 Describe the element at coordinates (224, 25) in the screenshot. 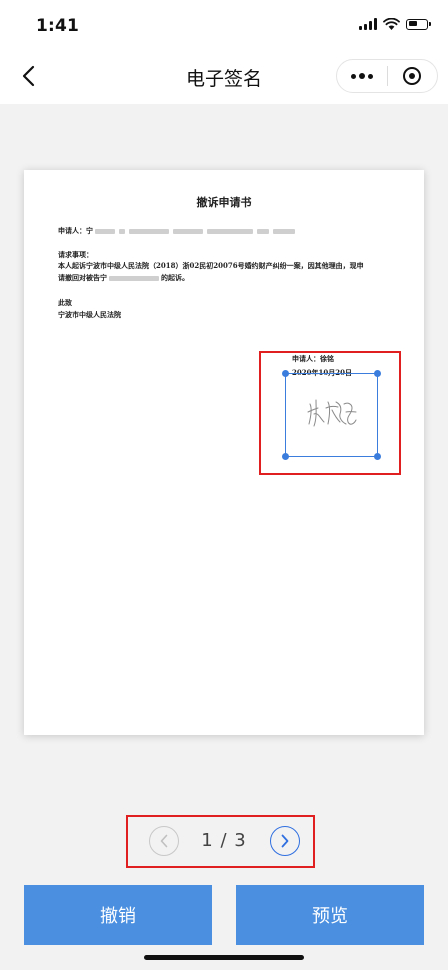

I see `status-bar: 1:41` at that location.